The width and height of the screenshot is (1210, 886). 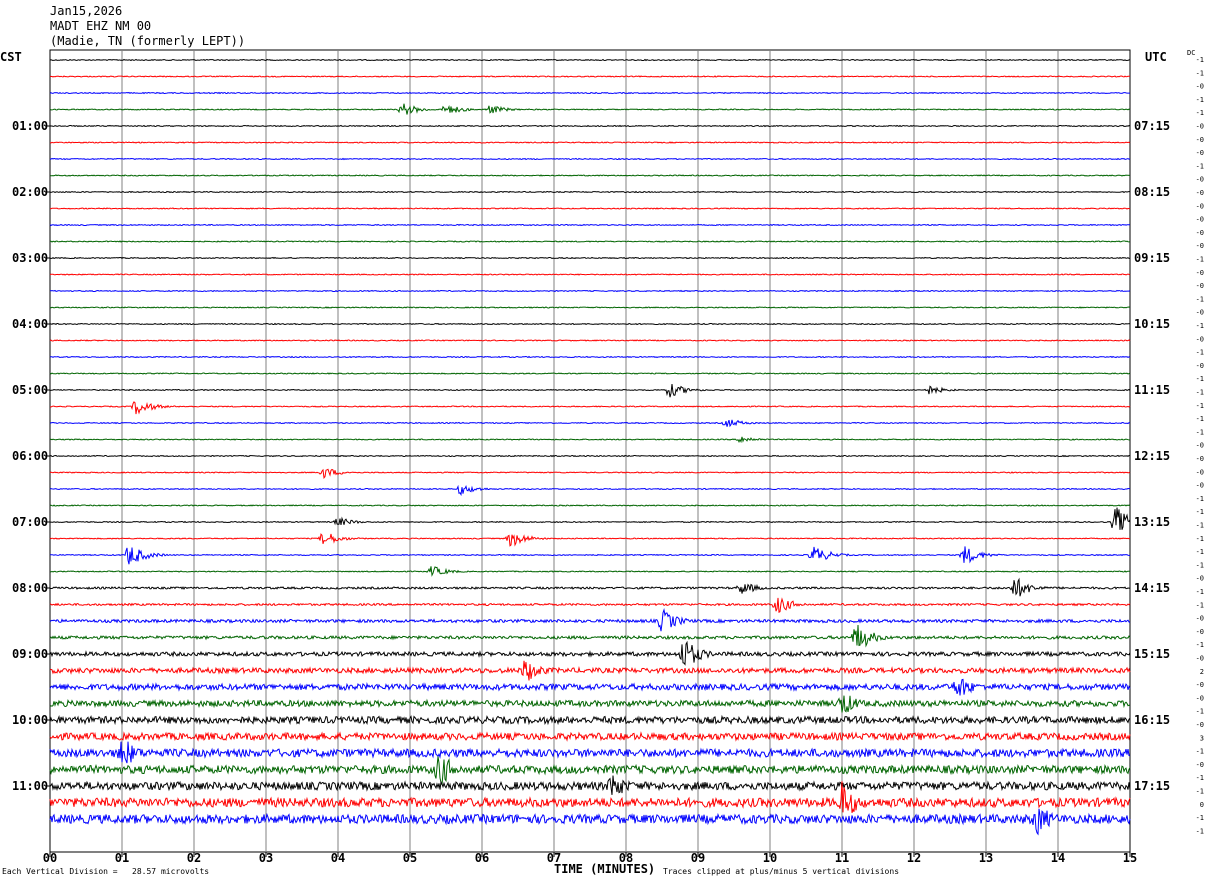 What do you see at coordinates (1152, 654) in the screenshot?
I see `right-hour-label: 15:15` at bounding box center [1152, 654].